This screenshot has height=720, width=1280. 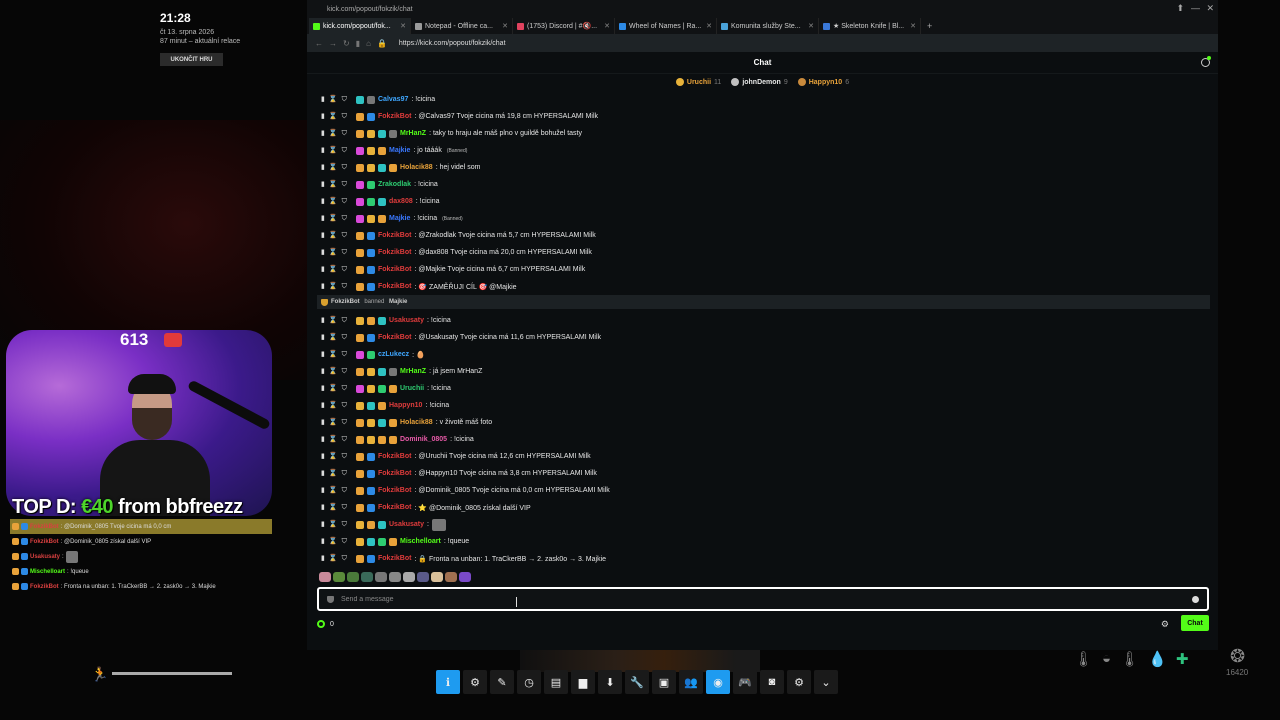 What do you see at coordinates (564, 26) in the screenshot?
I see `browser-tab: (1753) Discord | #🔇... ✕` at bounding box center [564, 26].